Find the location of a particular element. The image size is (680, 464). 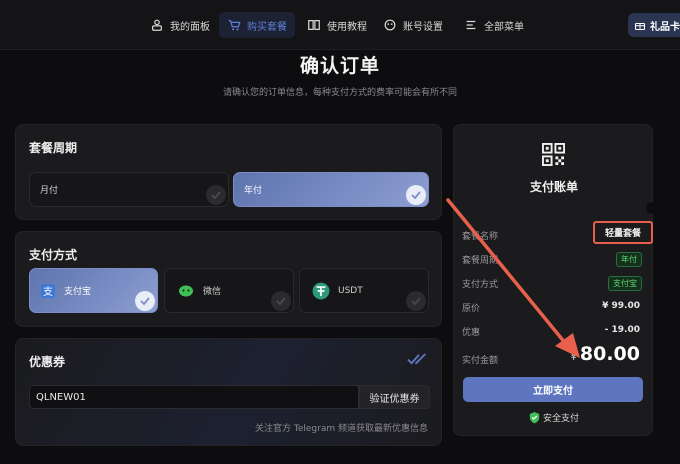

double-check-icon is located at coordinates (416, 359).